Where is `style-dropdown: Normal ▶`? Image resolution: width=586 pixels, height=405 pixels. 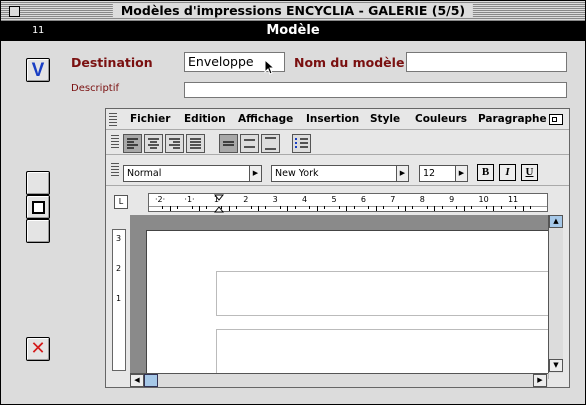 style-dropdown: Normal ▶ is located at coordinates (192, 173).